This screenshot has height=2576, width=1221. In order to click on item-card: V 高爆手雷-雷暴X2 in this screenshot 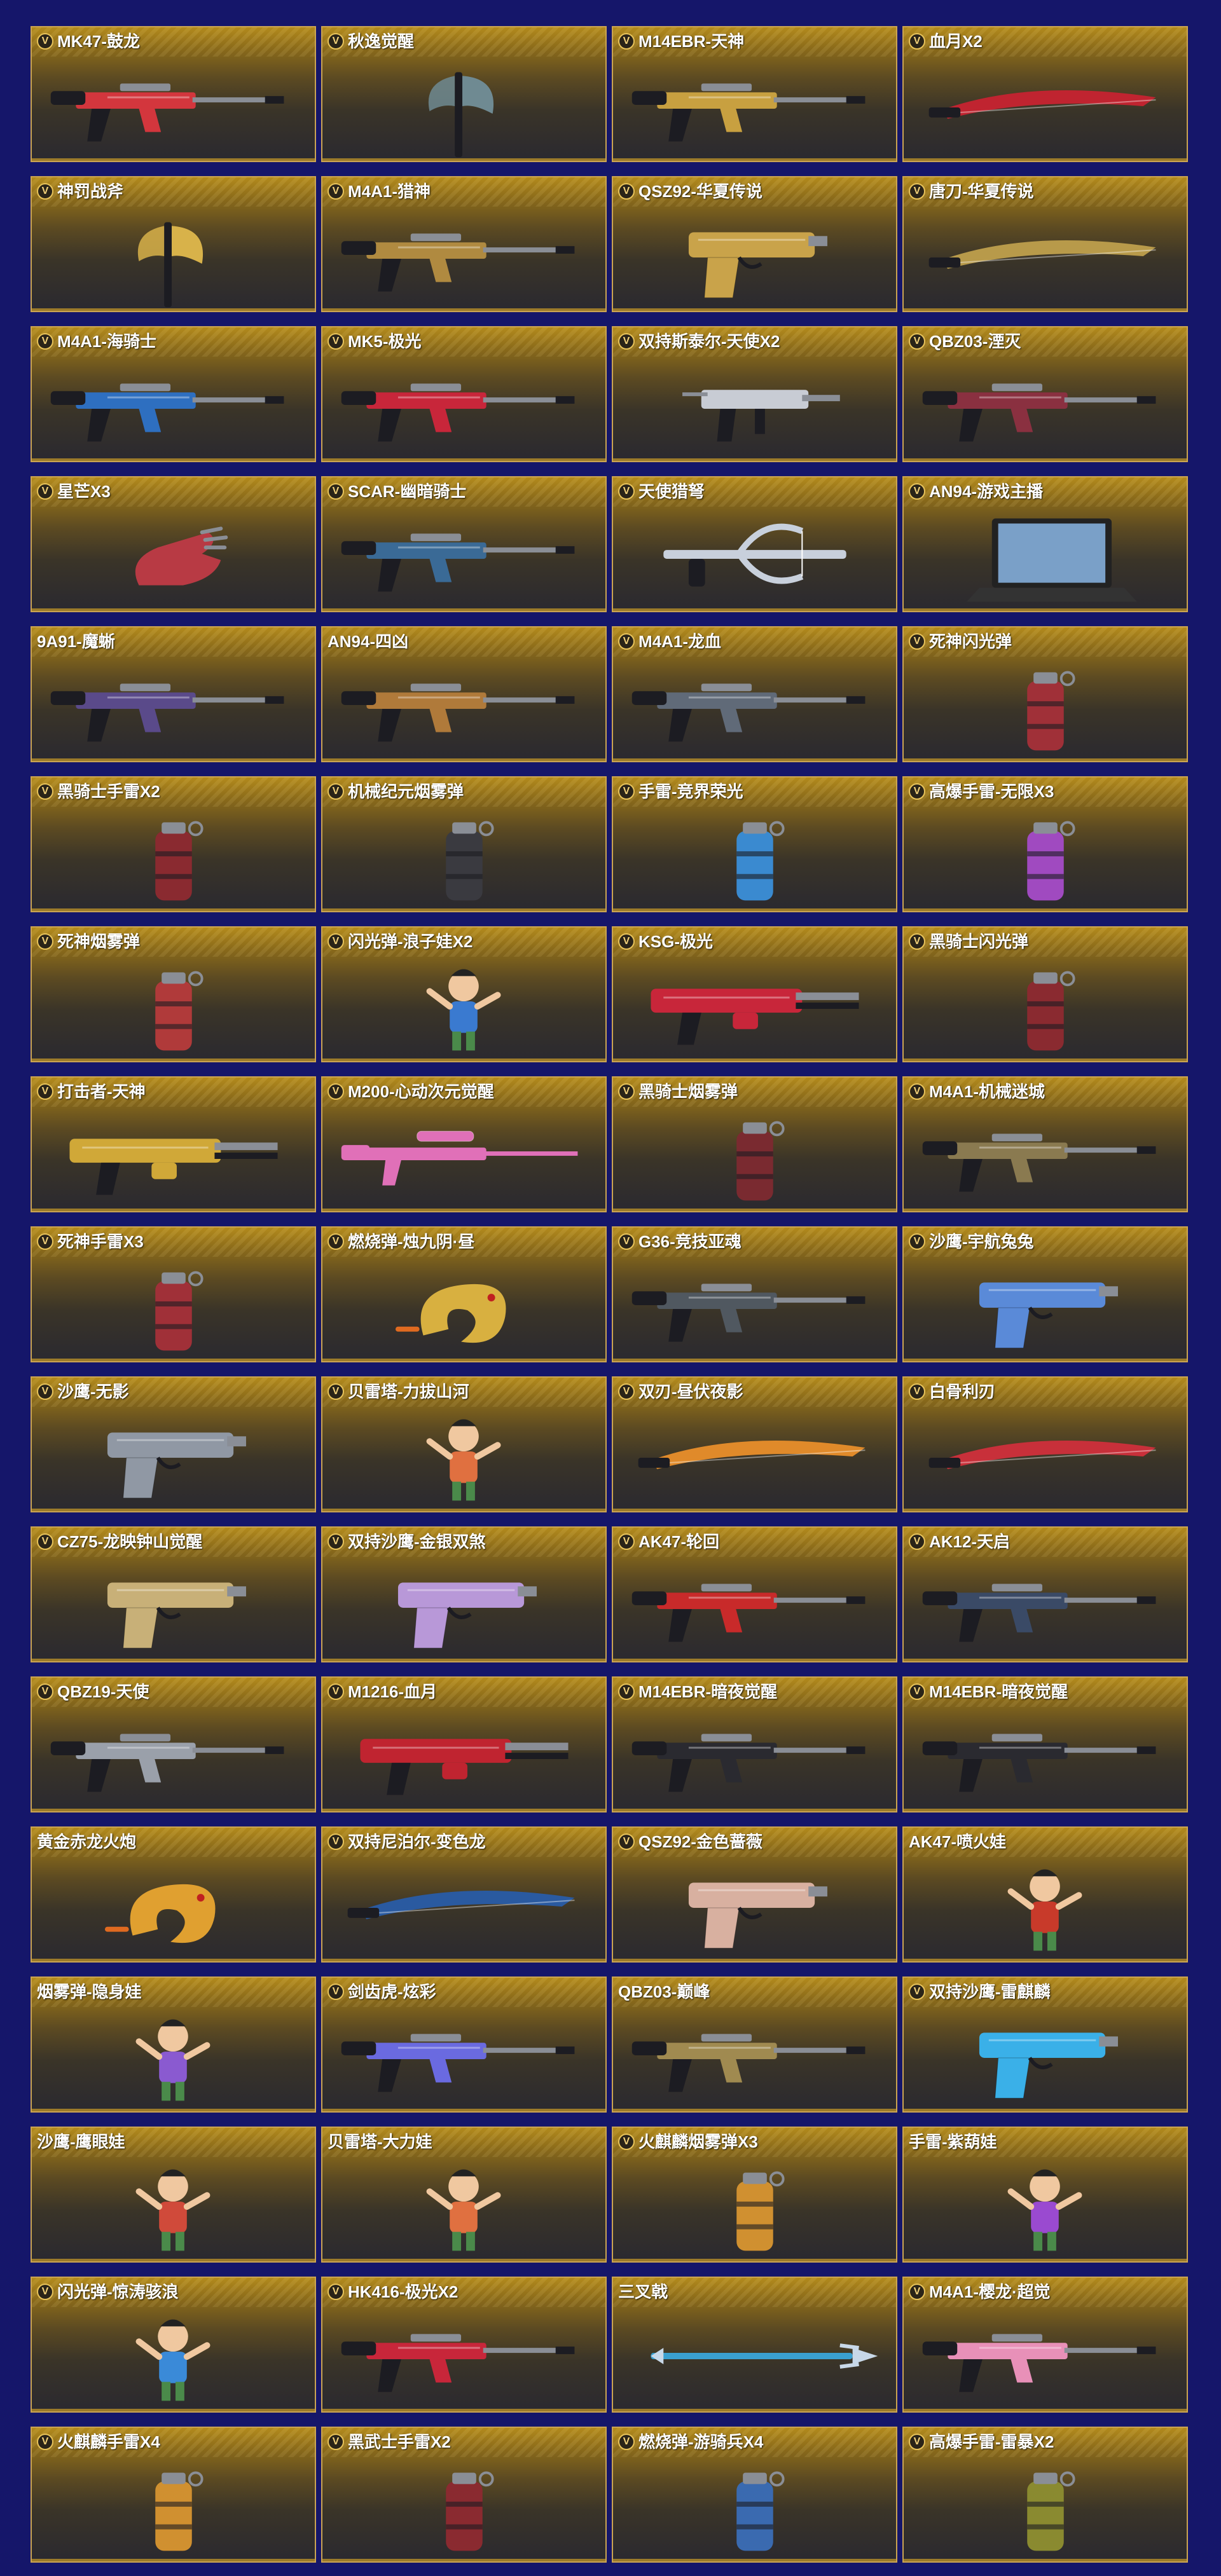, I will do `click(1045, 2495)`.